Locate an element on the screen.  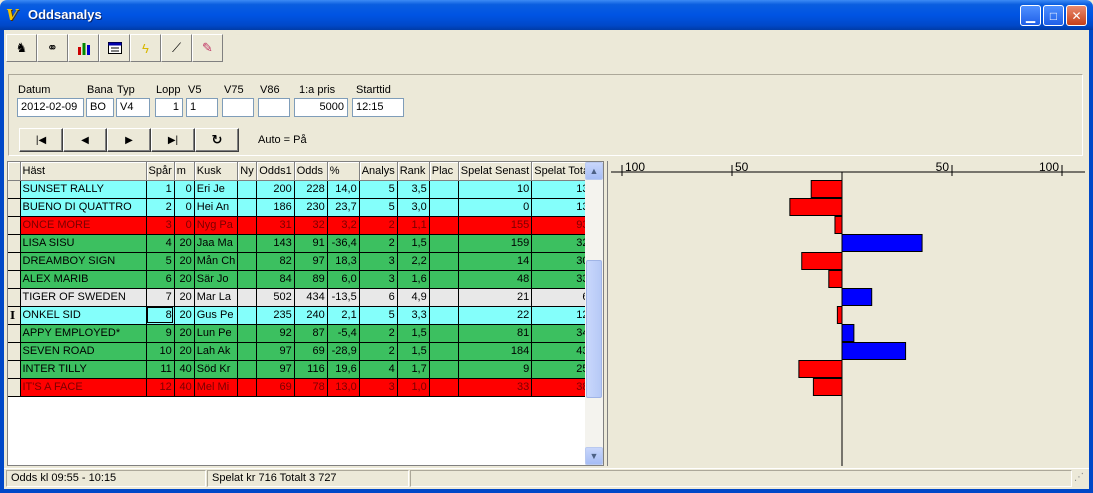
table-cell: 40 is located at coordinates (184, 387).